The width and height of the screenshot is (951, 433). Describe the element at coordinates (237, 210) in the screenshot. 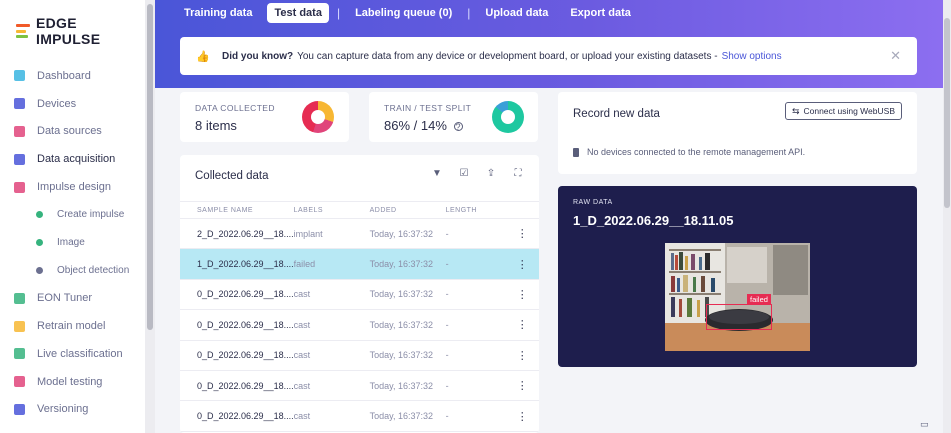

I see `col-sample-name: SAMPLE NAME` at that location.